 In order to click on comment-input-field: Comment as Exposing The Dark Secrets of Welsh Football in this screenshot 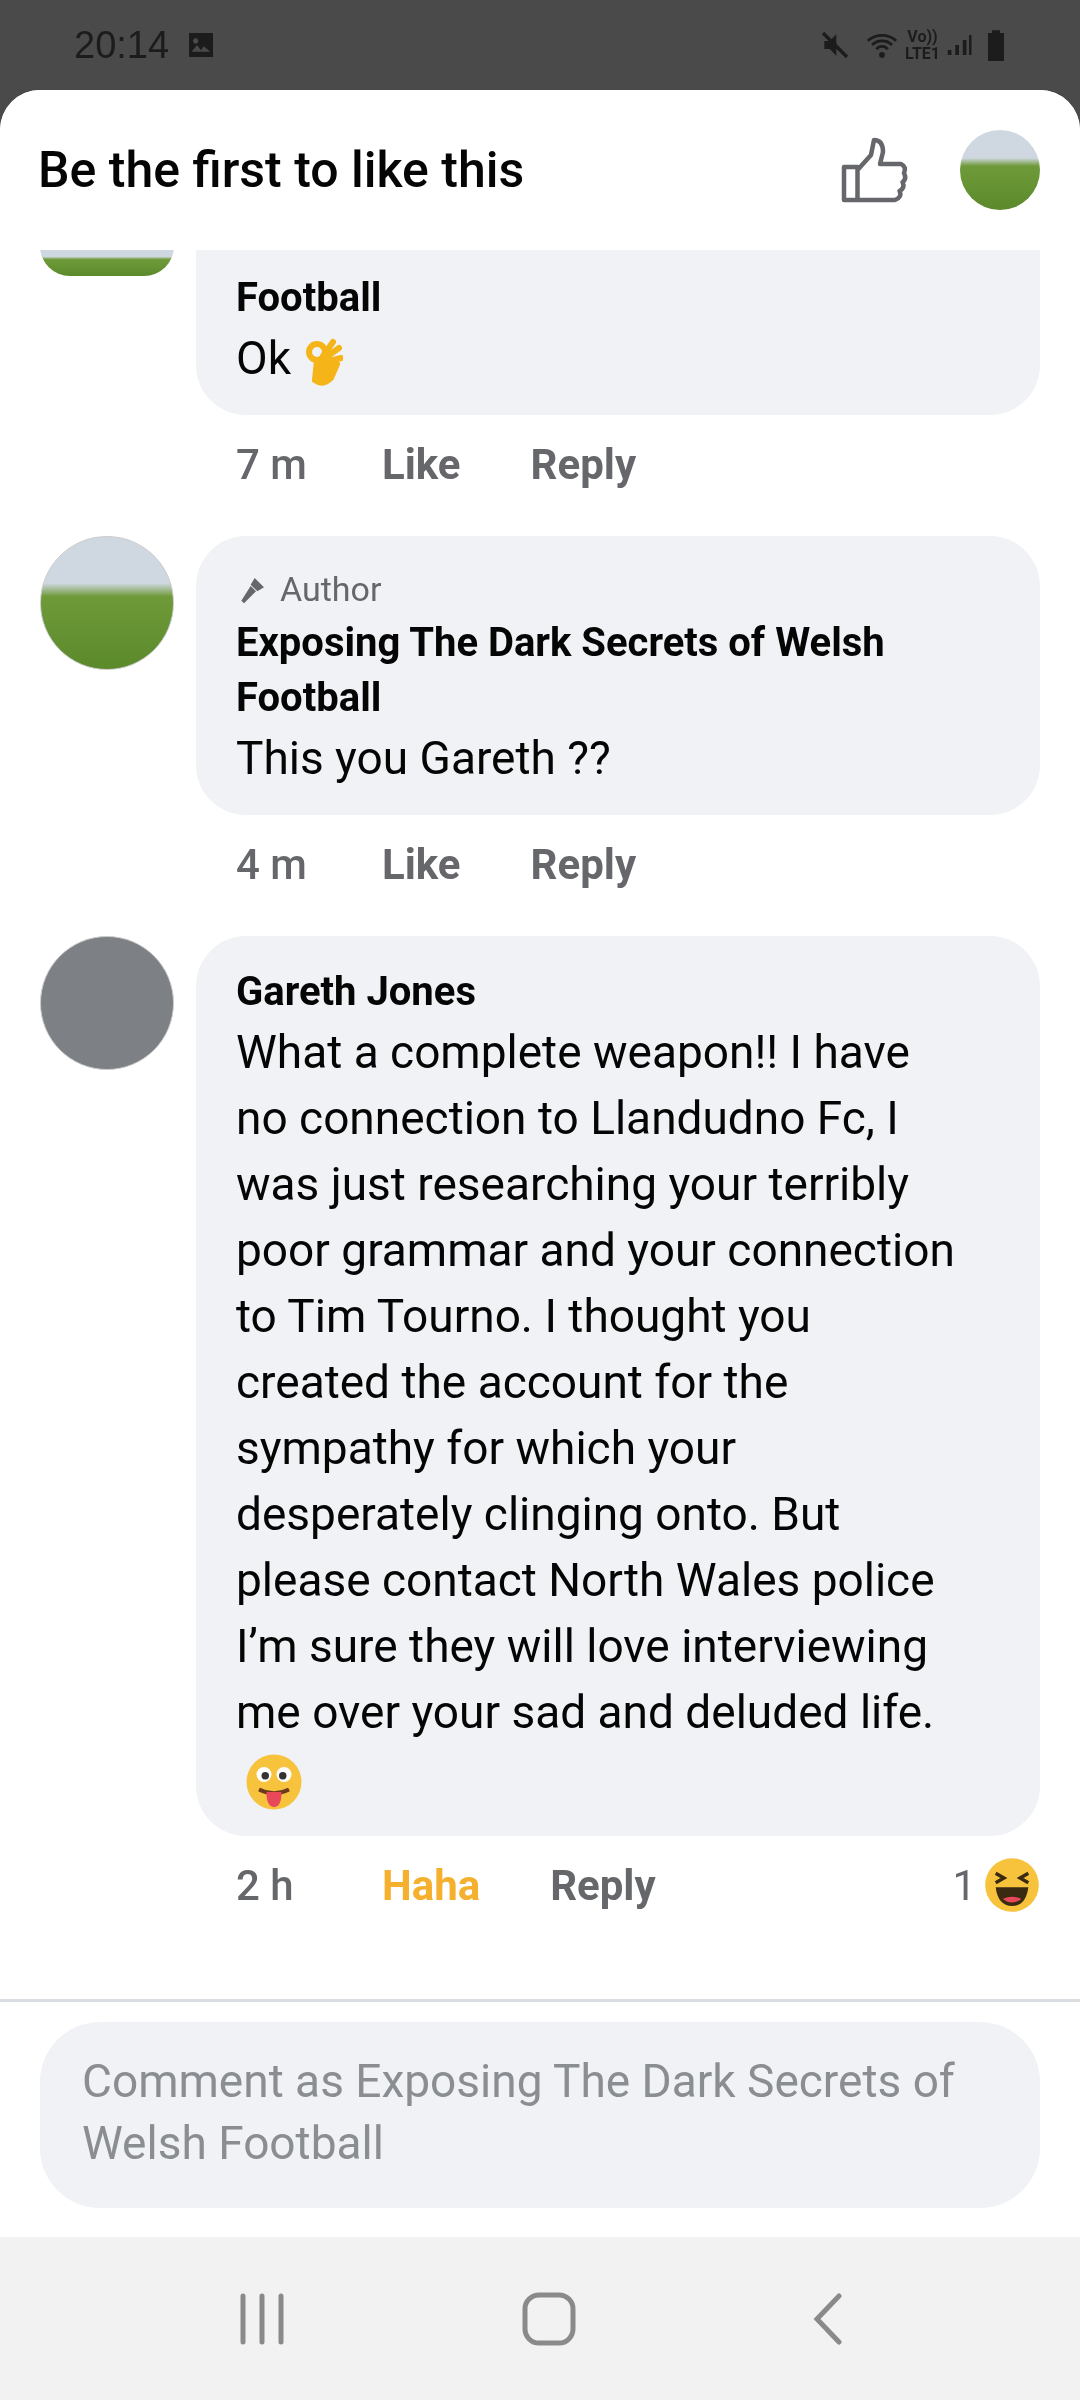, I will do `click(540, 2115)`.